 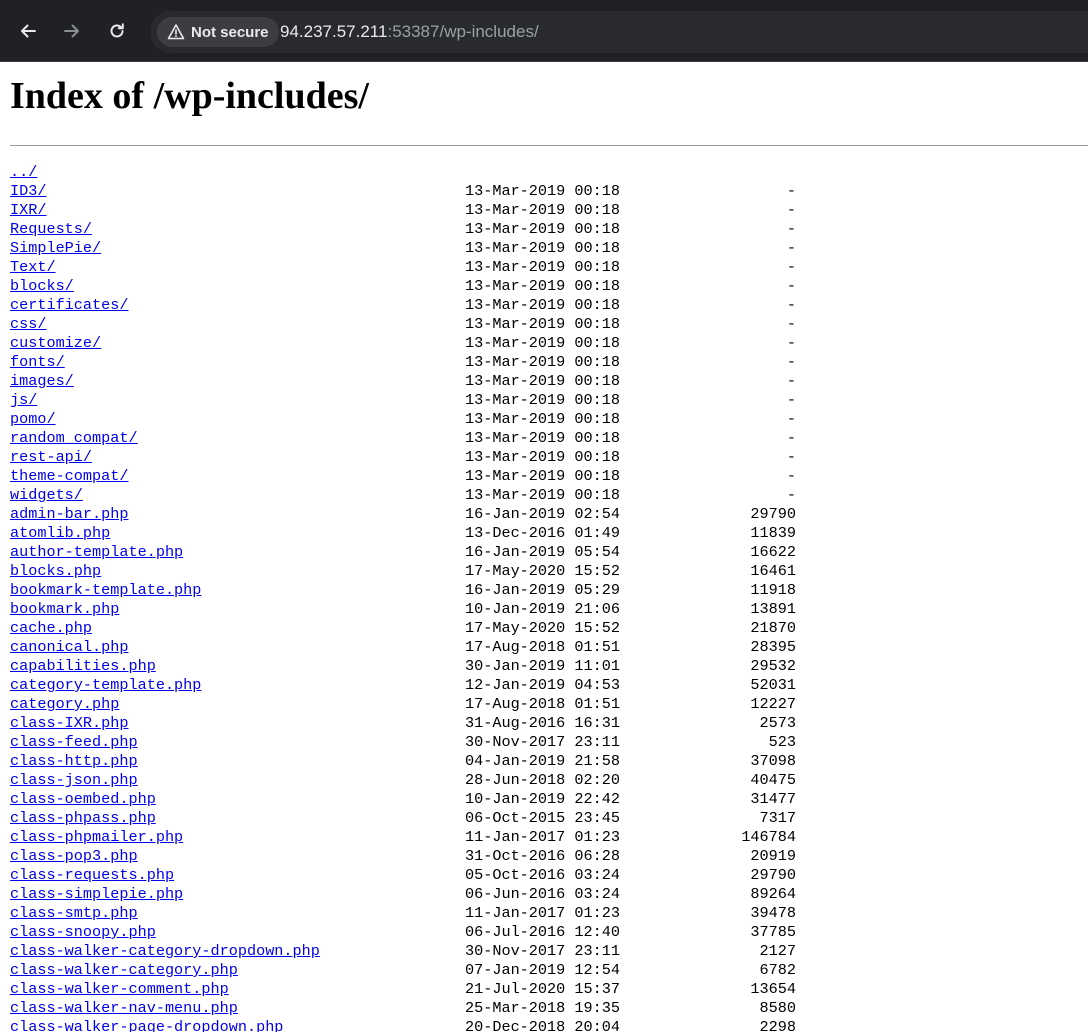 I want to click on file-size: 2573, so click(x=777, y=723).